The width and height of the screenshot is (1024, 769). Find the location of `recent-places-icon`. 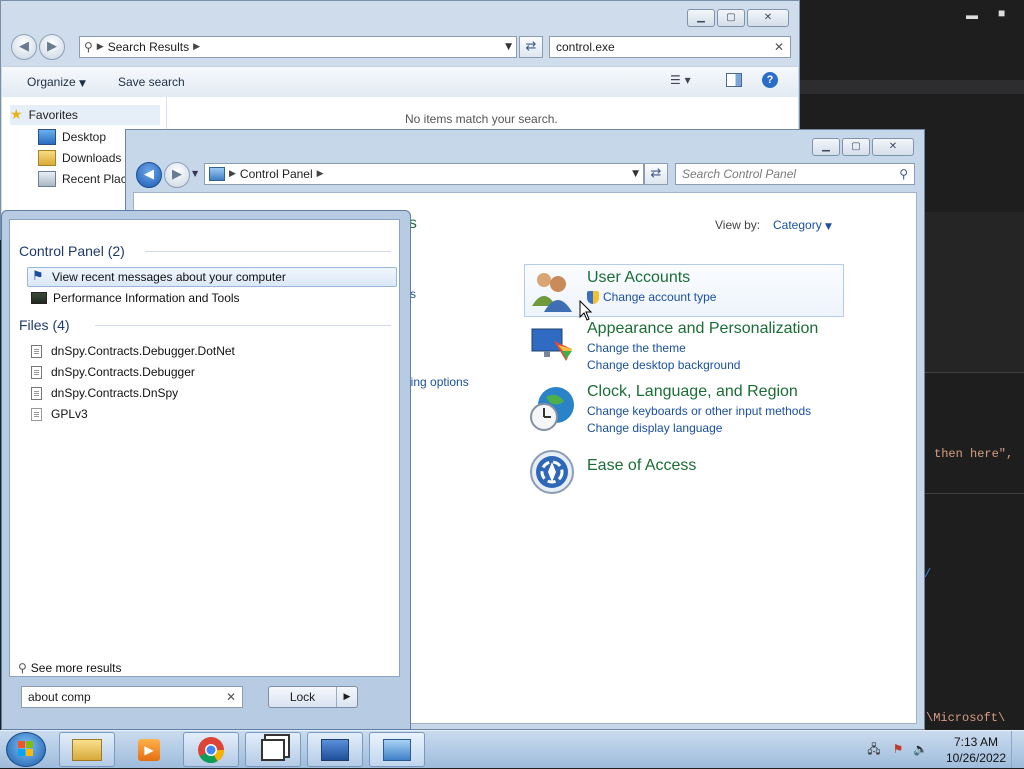

recent-places-icon is located at coordinates (47, 179).